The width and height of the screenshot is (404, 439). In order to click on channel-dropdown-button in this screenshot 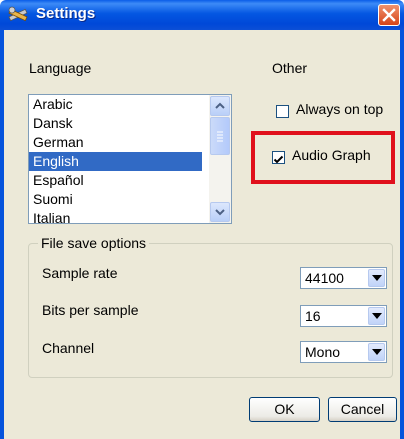, I will do `click(376, 352)`.